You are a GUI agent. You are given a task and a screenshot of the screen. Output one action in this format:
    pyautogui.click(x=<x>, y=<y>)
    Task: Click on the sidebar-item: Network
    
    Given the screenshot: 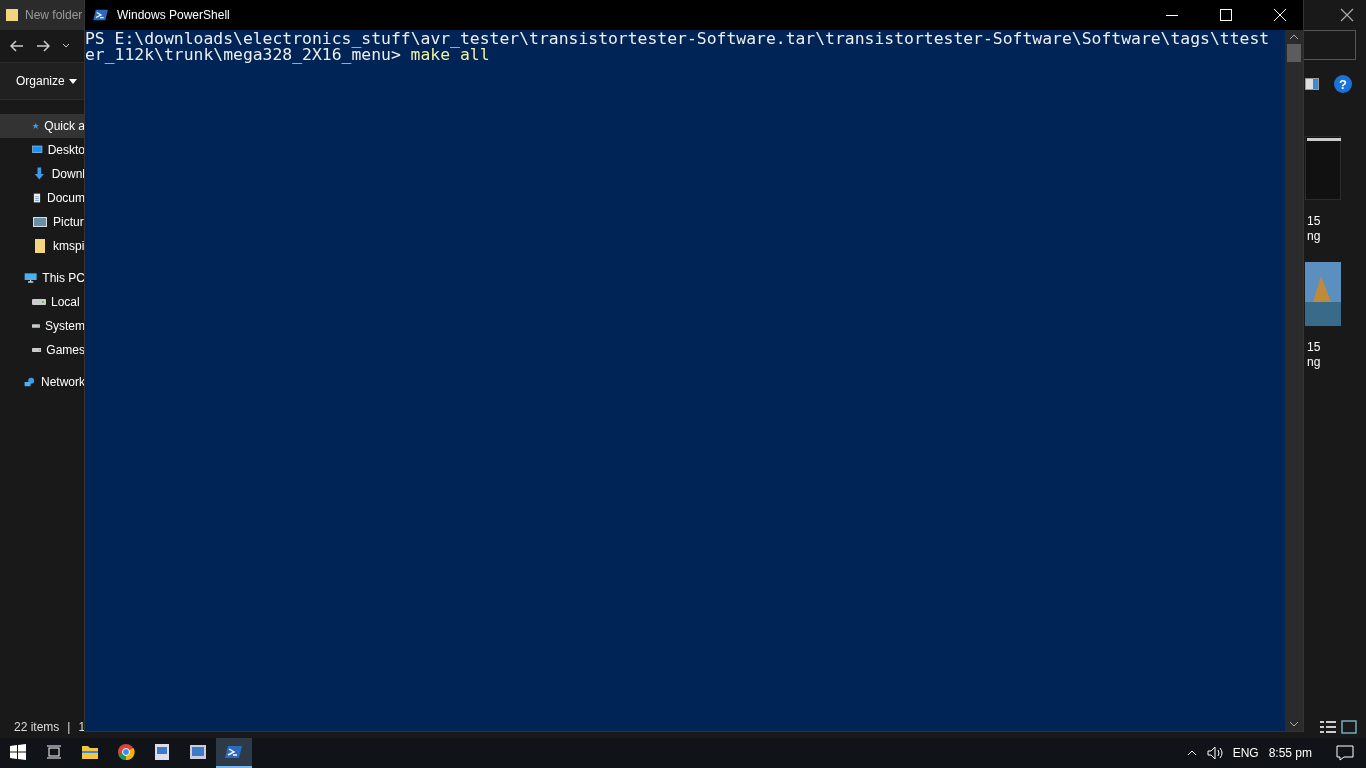 What is the action you would take?
    pyautogui.click(x=42, y=382)
    